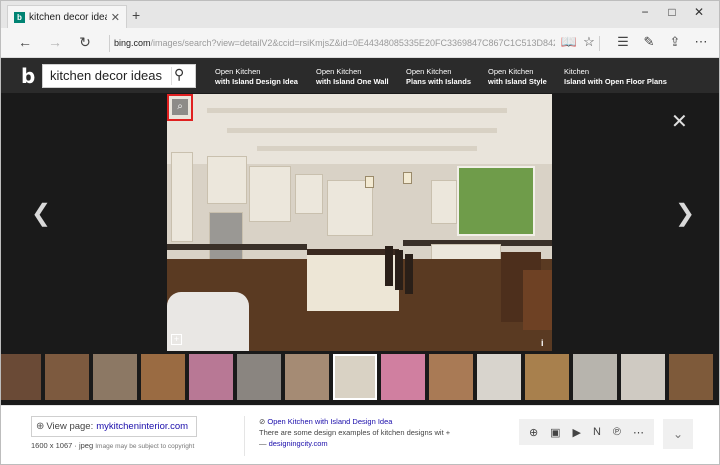 The image size is (720, 465). What do you see at coordinates (675, 42) in the screenshot?
I see `share-icon: ⇪` at bounding box center [675, 42].